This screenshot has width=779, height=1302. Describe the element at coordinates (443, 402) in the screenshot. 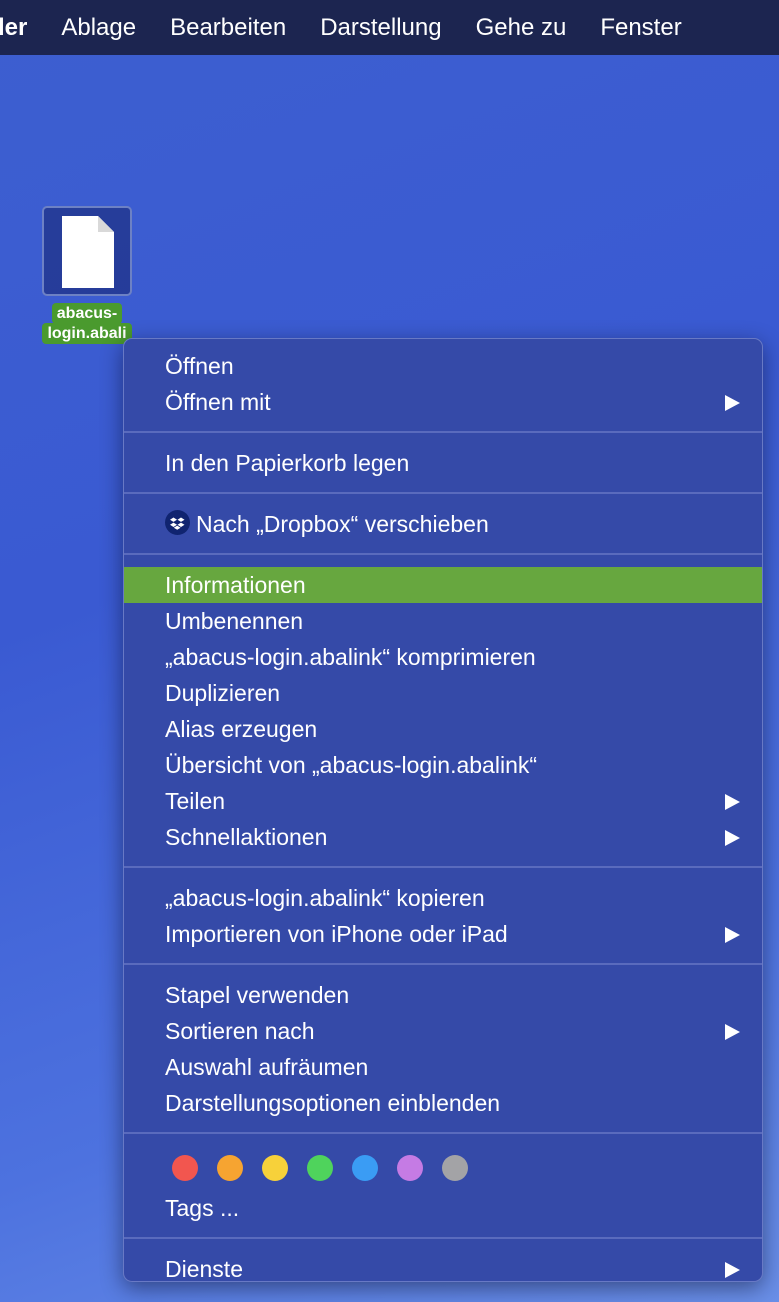

I see `menu-item-open-with: Öffnen mit` at that location.